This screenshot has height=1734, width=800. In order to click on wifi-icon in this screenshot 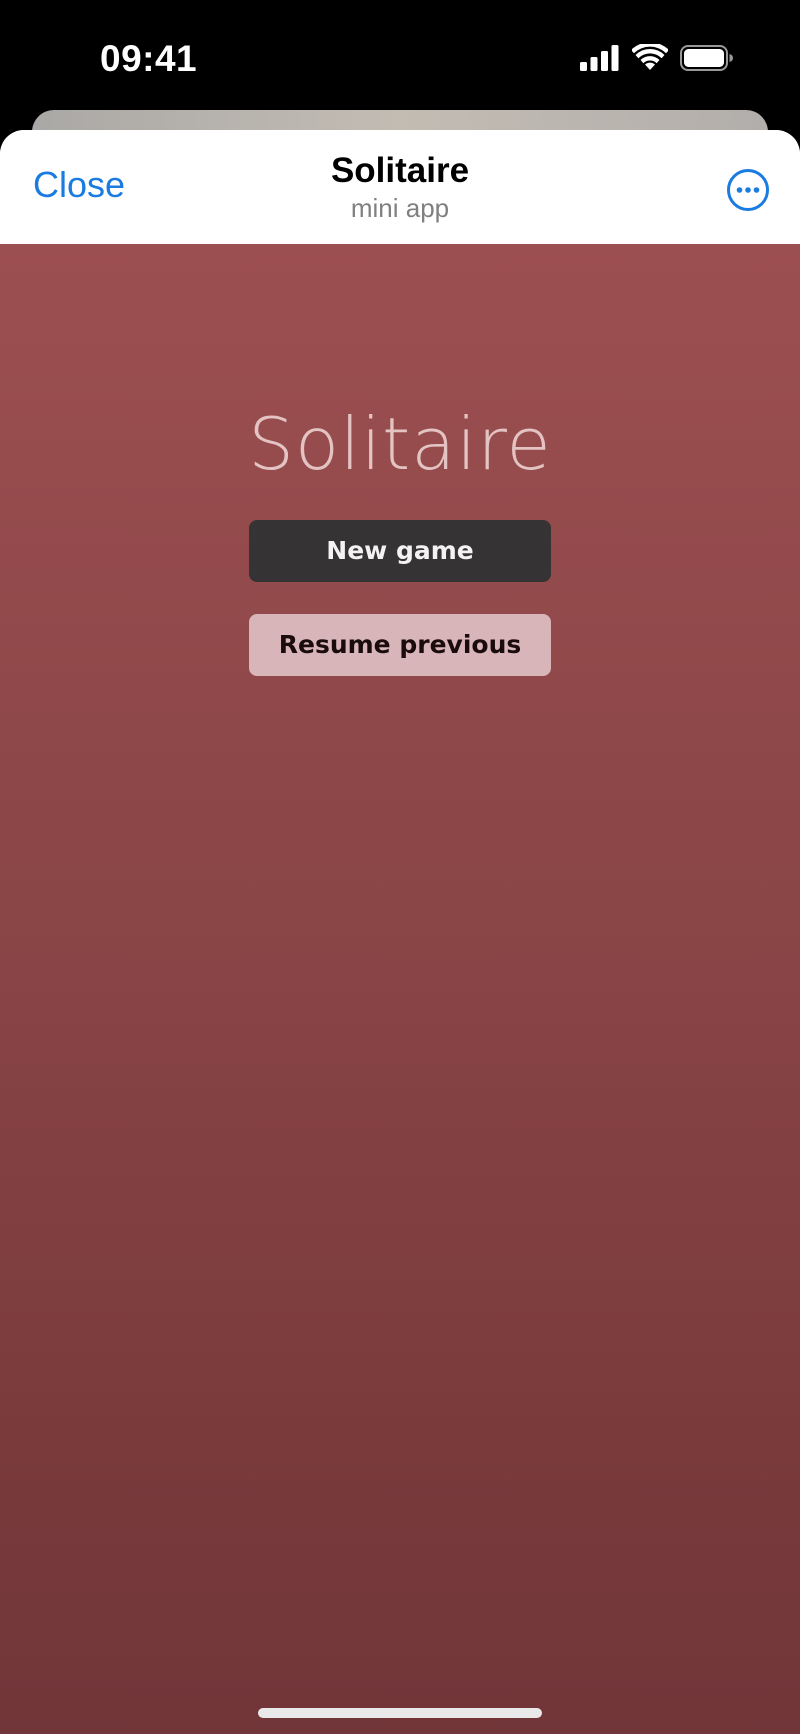, I will do `click(650, 57)`.